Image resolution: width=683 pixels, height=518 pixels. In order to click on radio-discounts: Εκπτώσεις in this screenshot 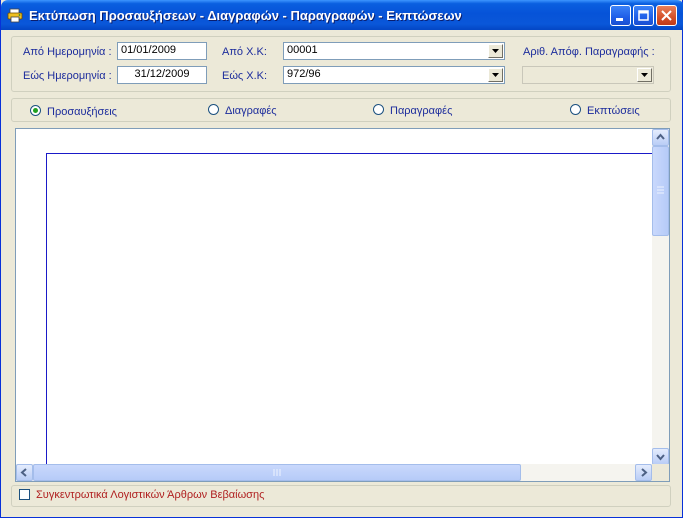, I will do `click(605, 110)`.